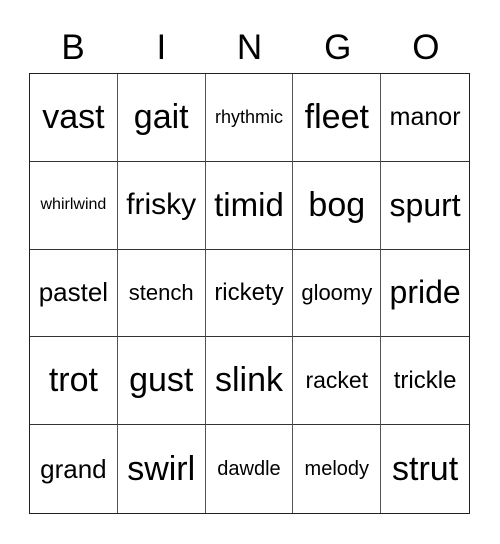 This screenshot has height=544, width=500. Describe the element at coordinates (161, 205) in the screenshot. I see `bingo-cell: frisky` at that location.